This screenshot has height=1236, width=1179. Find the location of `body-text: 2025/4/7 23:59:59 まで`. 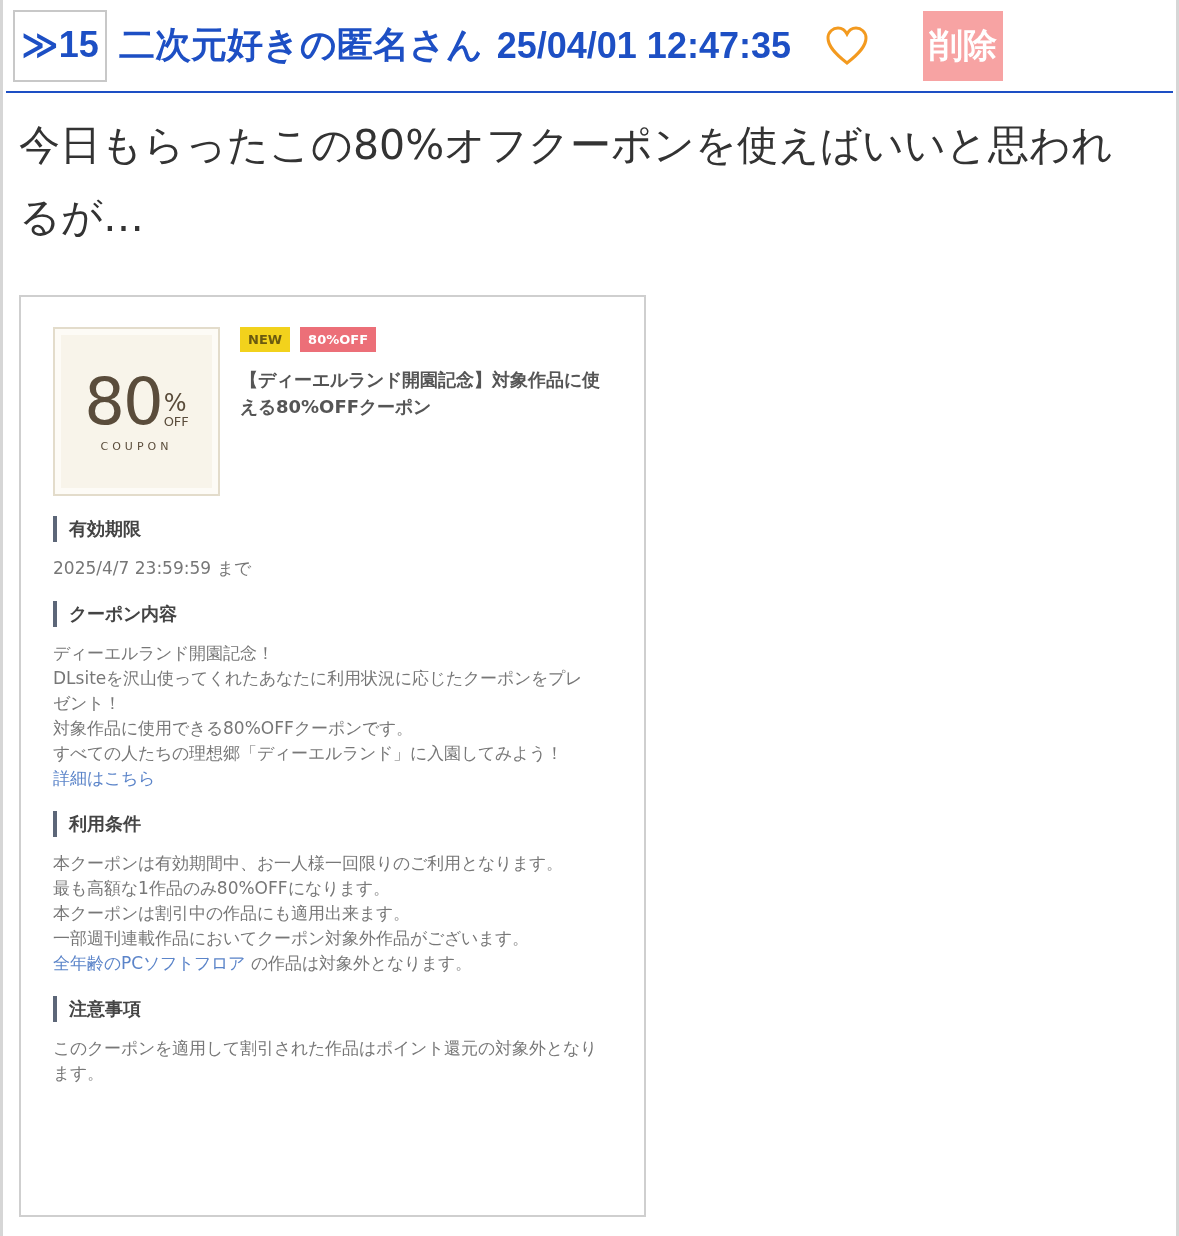

body-text: 2025/4/7 23:59:59 まで is located at coordinates (152, 568).